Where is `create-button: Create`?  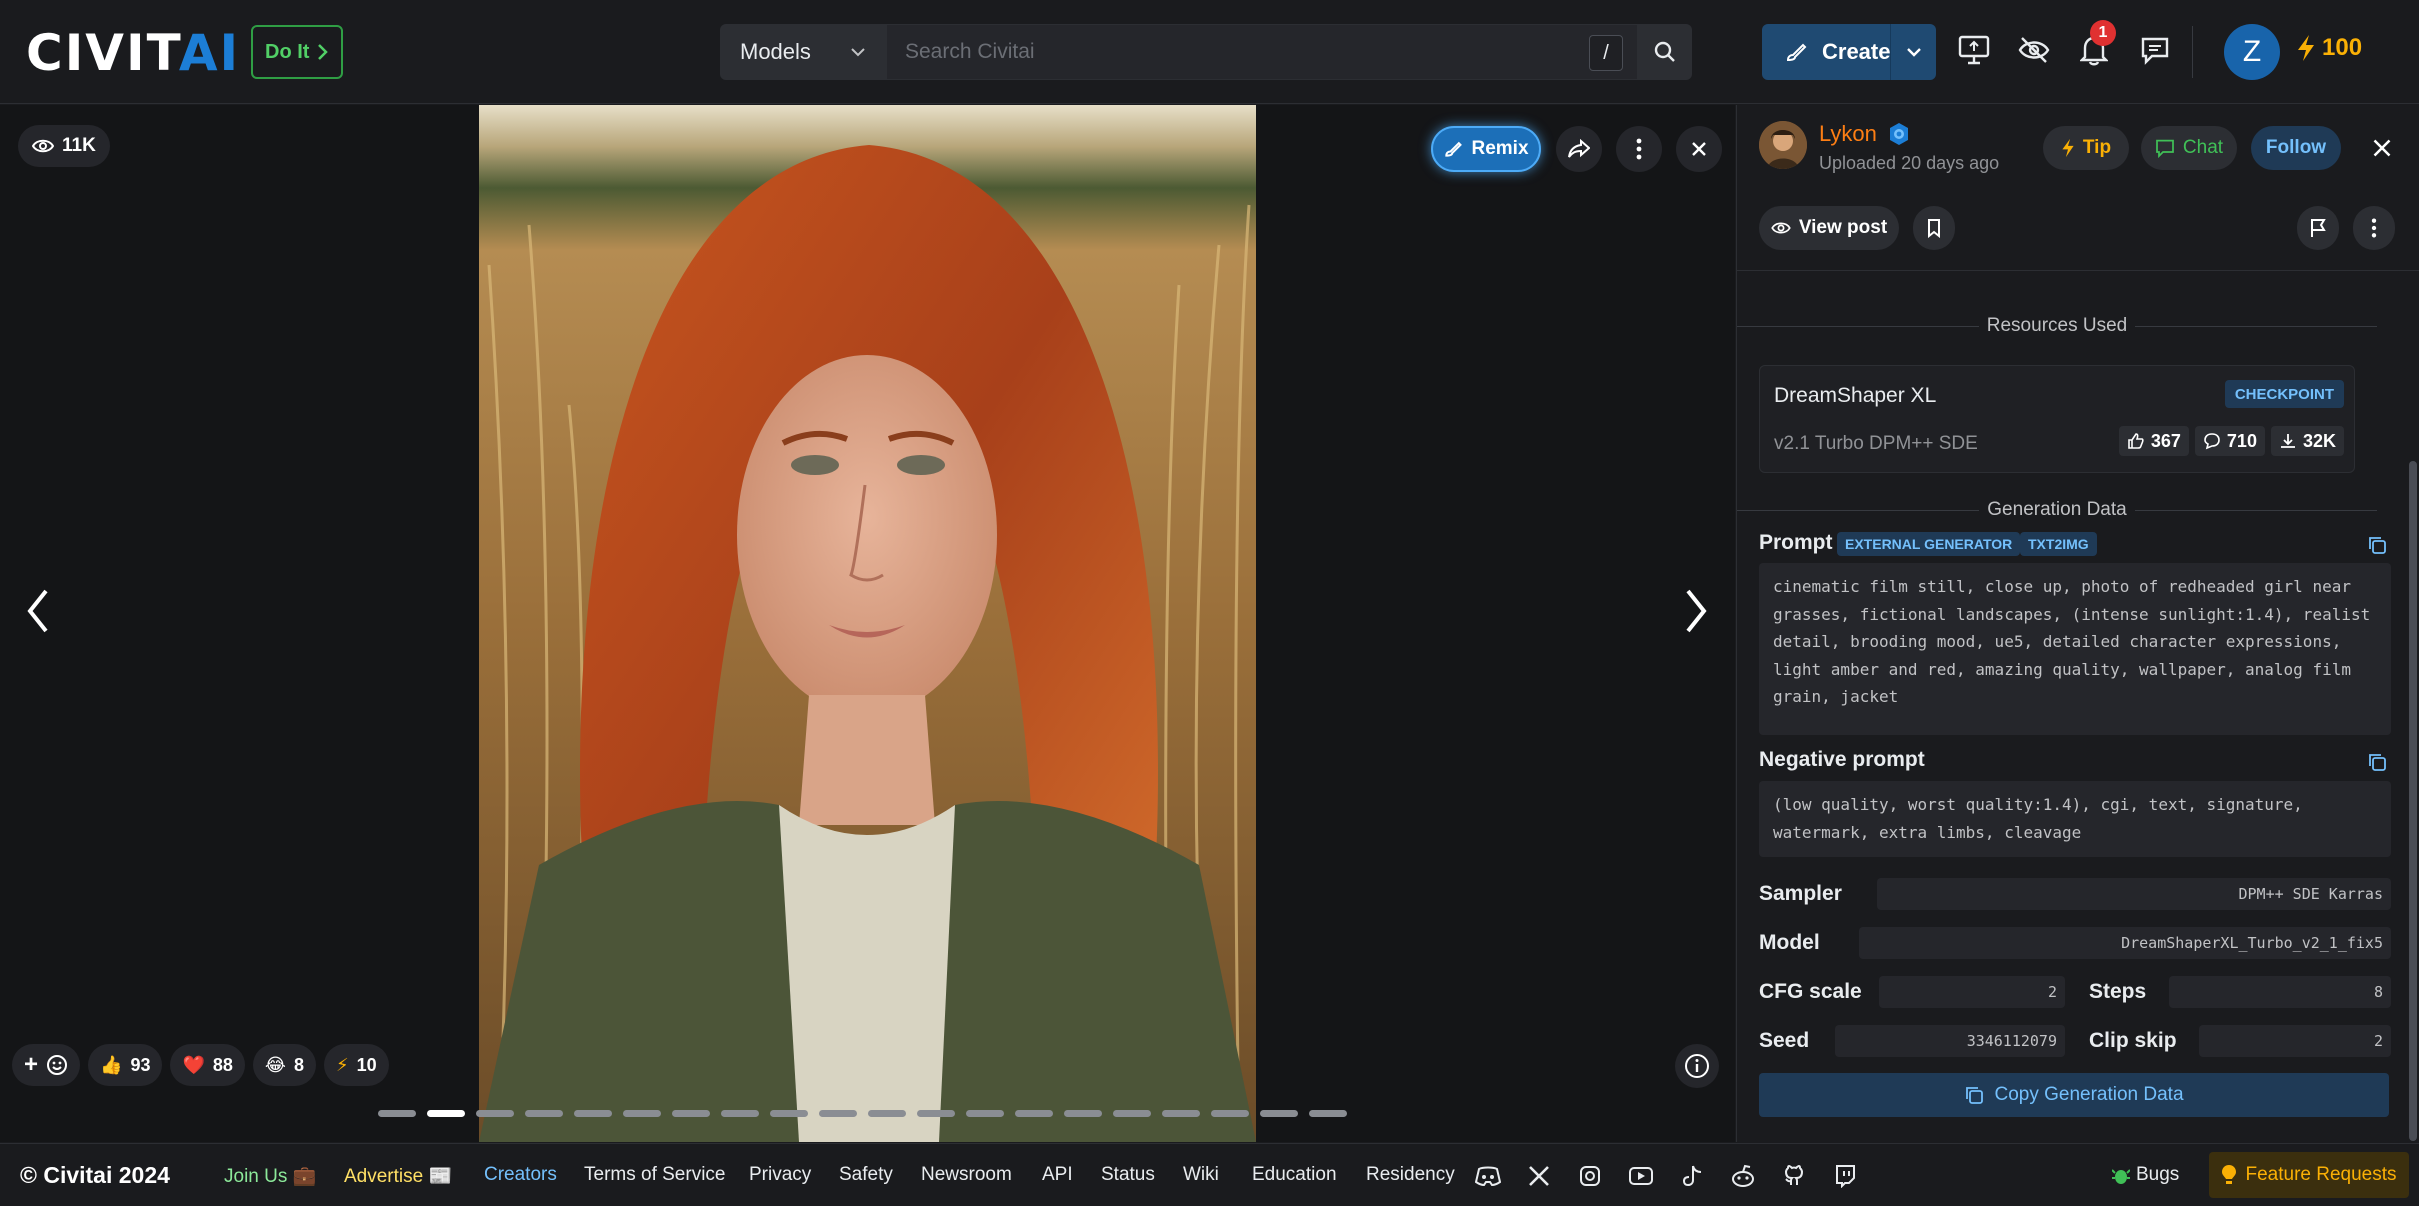 create-button: Create is located at coordinates (1849, 52).